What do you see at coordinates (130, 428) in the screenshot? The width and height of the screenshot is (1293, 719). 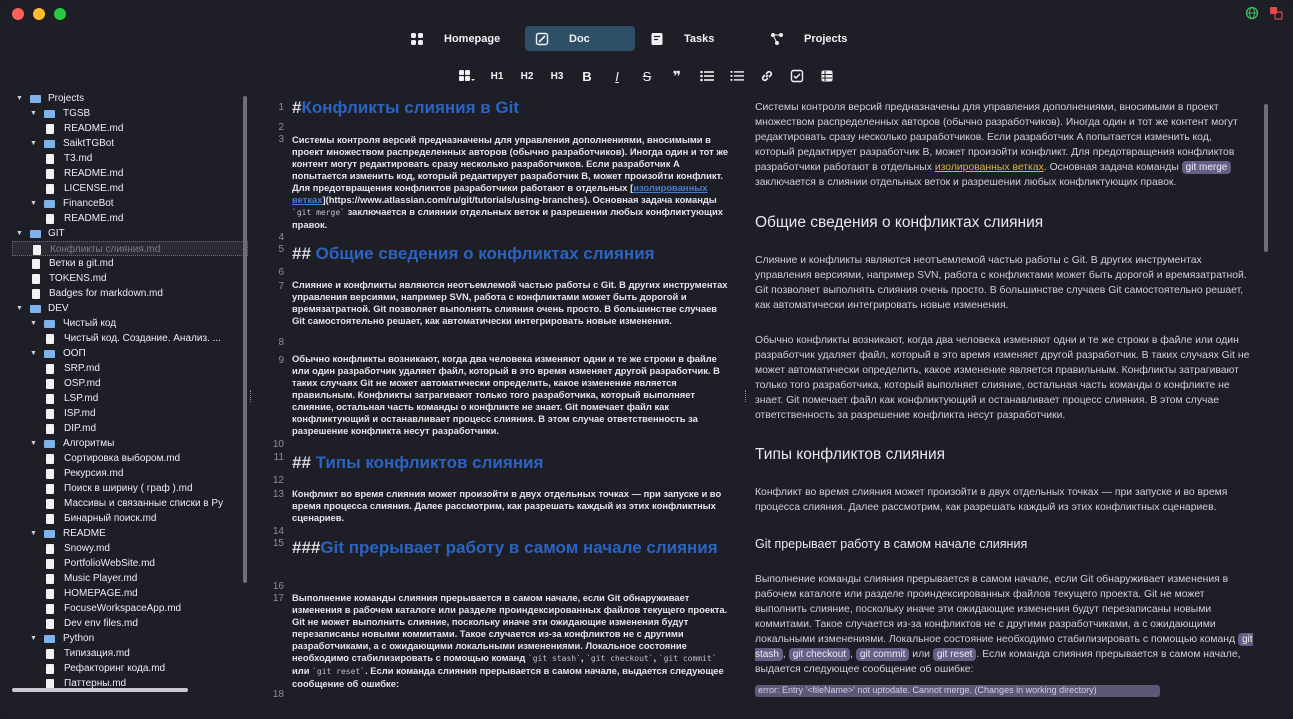 I see `tree-file: DIP.md` at bounding box center [130, 428].